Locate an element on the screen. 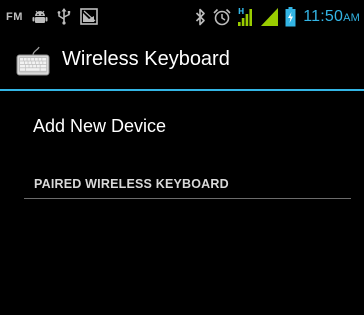 This screenshot has height=315, width=364. status-bar-right: H 11:50AM is located at coordinates (277, 16).